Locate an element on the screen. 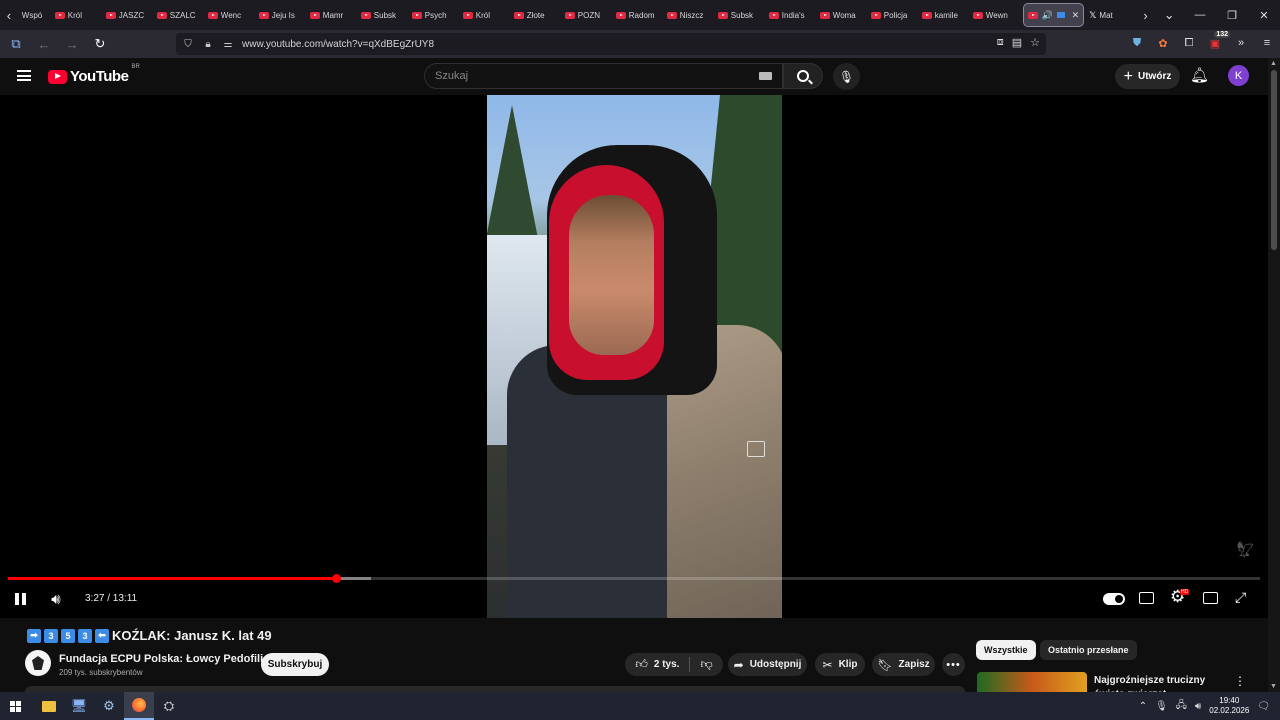 The image size is (1280, 720). browser-tab: Mamr is located at coordinates (332, 15).